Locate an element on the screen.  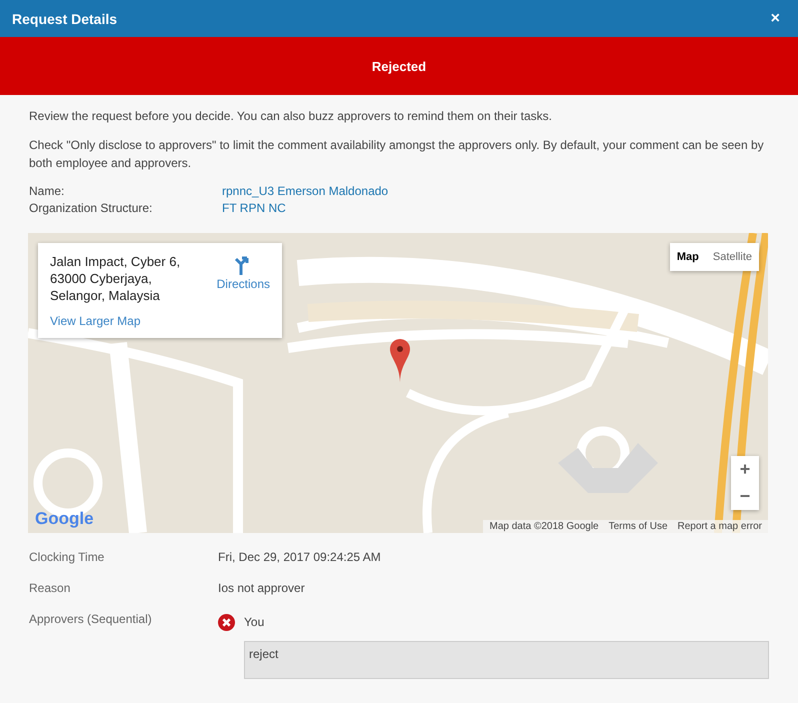
zoom-out-button: − is located at coordinates (745, 496).